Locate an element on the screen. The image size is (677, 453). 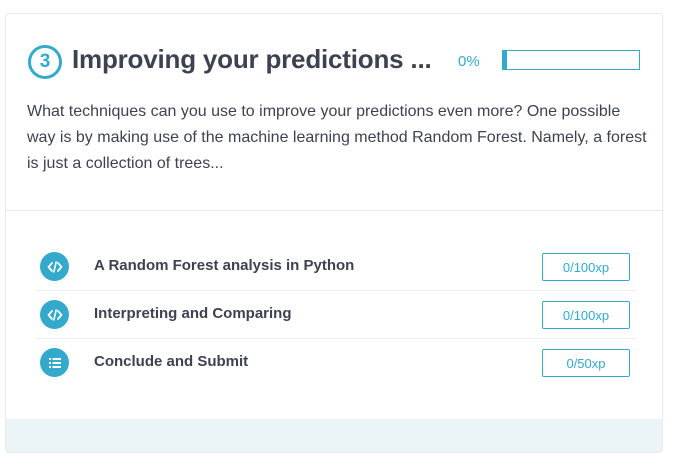
progress-percentage: 0% is located at coordinates (469, 61).